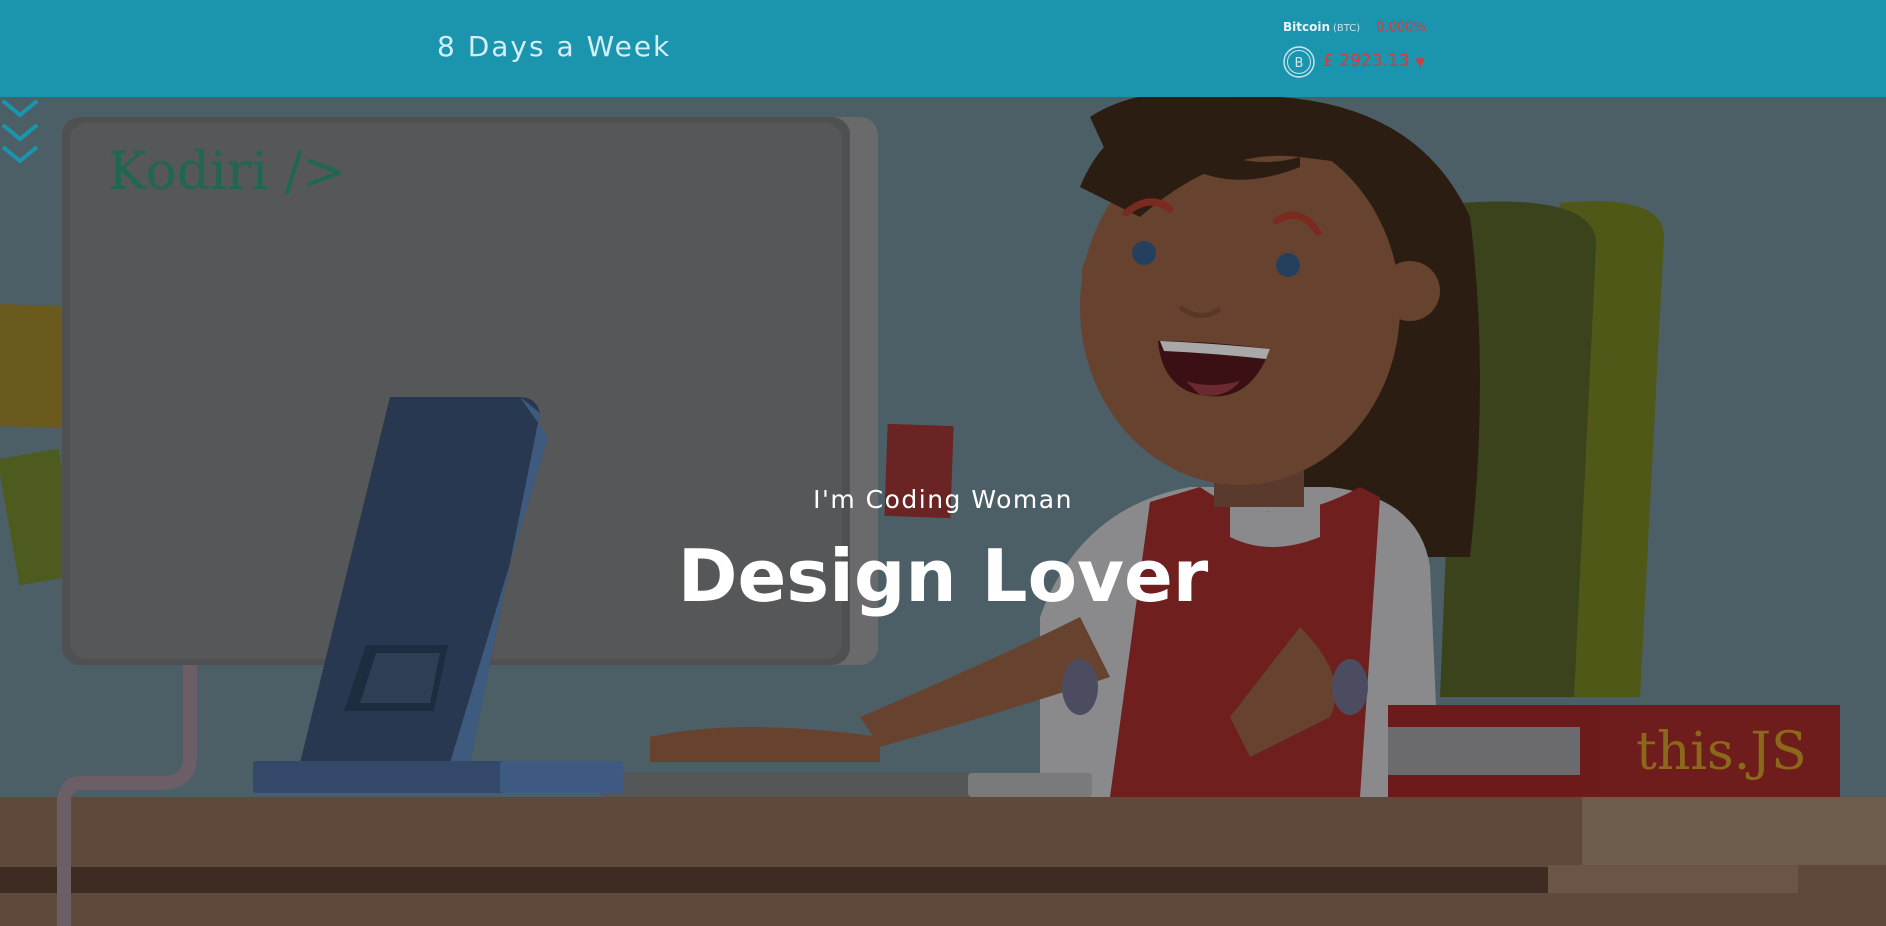  I want to click on btc-price: £ 2923.13 ▼, so click(1374, 61).